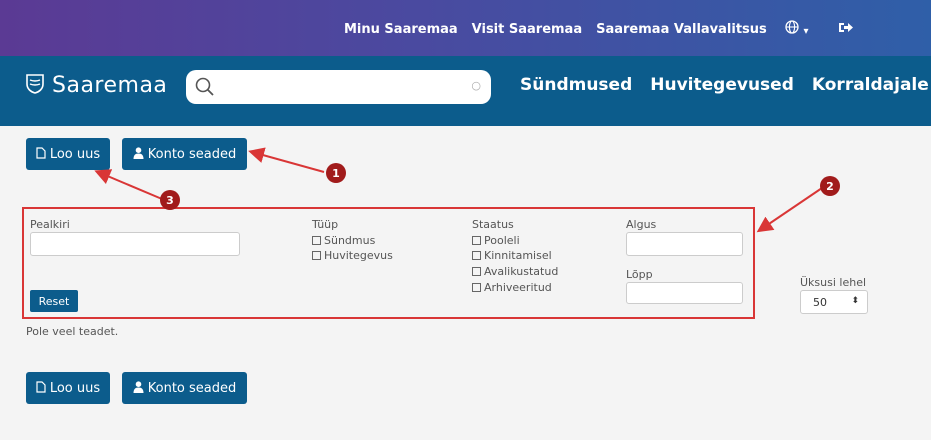 This screenshot has width=931, height=440. I want to click on callout-3: 3, so click(170, 200).